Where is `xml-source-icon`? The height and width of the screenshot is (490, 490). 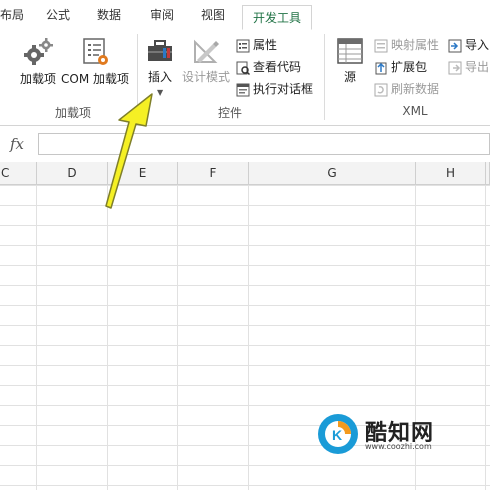 xml-source-icon is located at coordinates (350, 51).